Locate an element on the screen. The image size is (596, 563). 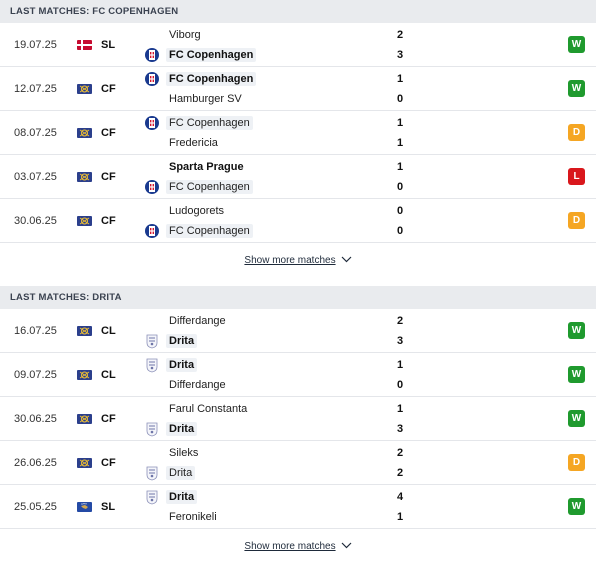
away-team: Feronikeli is located at coordinates (182, 517).